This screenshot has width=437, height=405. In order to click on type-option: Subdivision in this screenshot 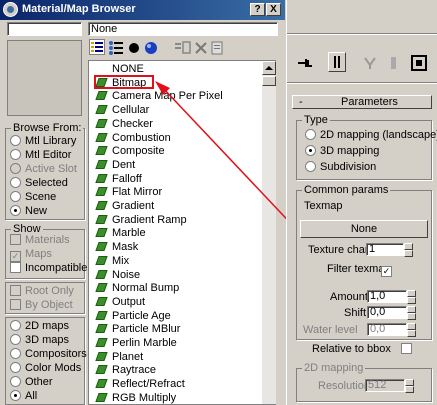, I will do `click(340, 168)`.